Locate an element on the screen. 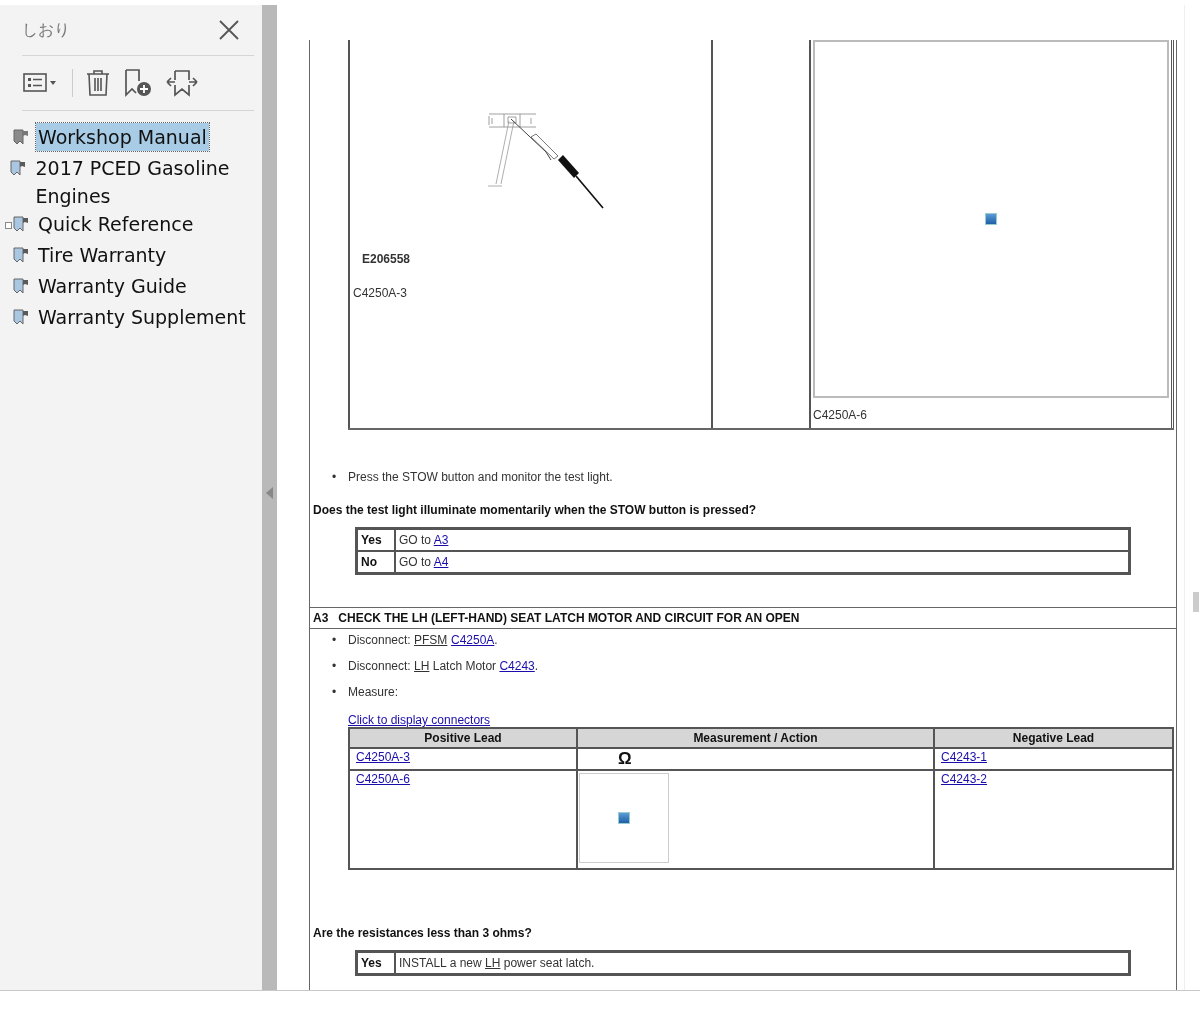  action-cell: GO to A3 is located at coordinates (762, 540).